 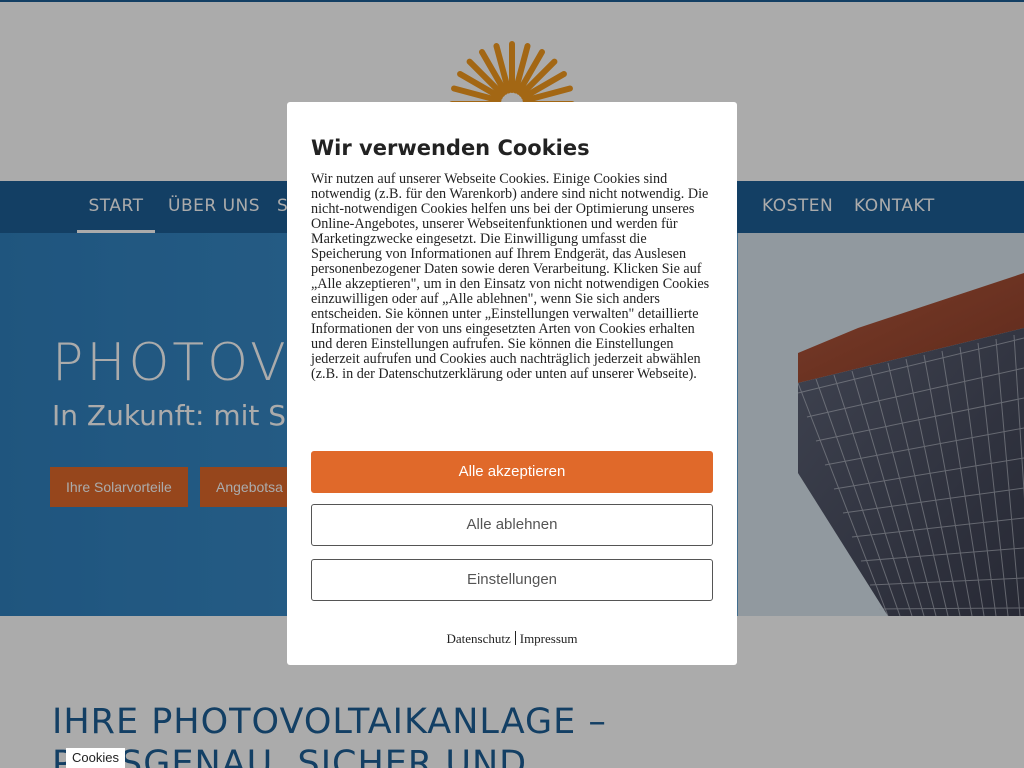 I want to click on settings-button: Einstellungen, so click(x=512, y=580).